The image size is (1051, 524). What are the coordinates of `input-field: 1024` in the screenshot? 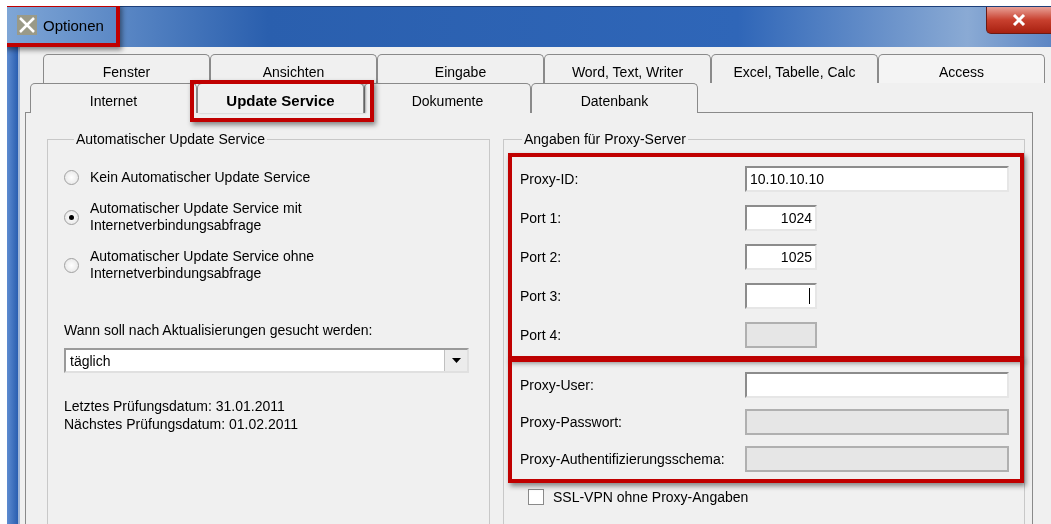 It's located at (781, 217).